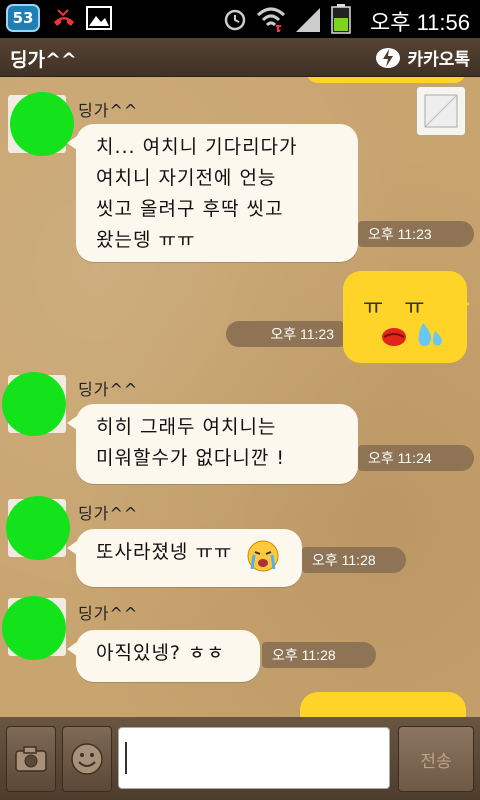 Image resolution: width=480 pixels, height=800 pixels. What do you see at coordinates (394, 307) in the screenshot?
I see `sticker-eyes-text: ㅠ ㅠ` at bounding box center [394, 307].